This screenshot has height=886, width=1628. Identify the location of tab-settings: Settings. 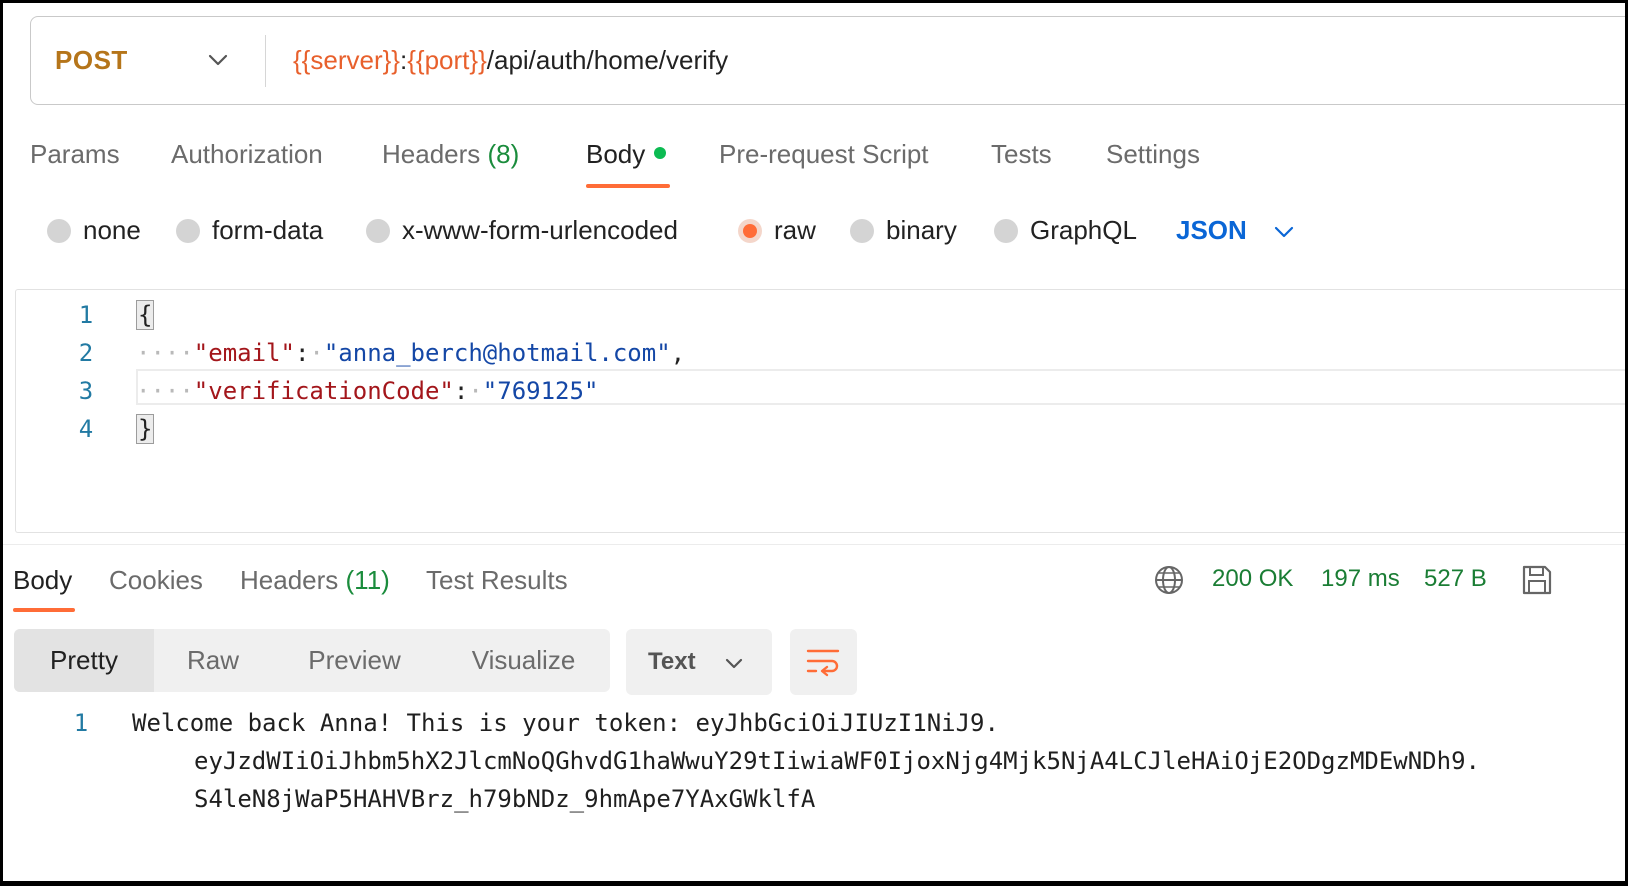
(1153, 154).